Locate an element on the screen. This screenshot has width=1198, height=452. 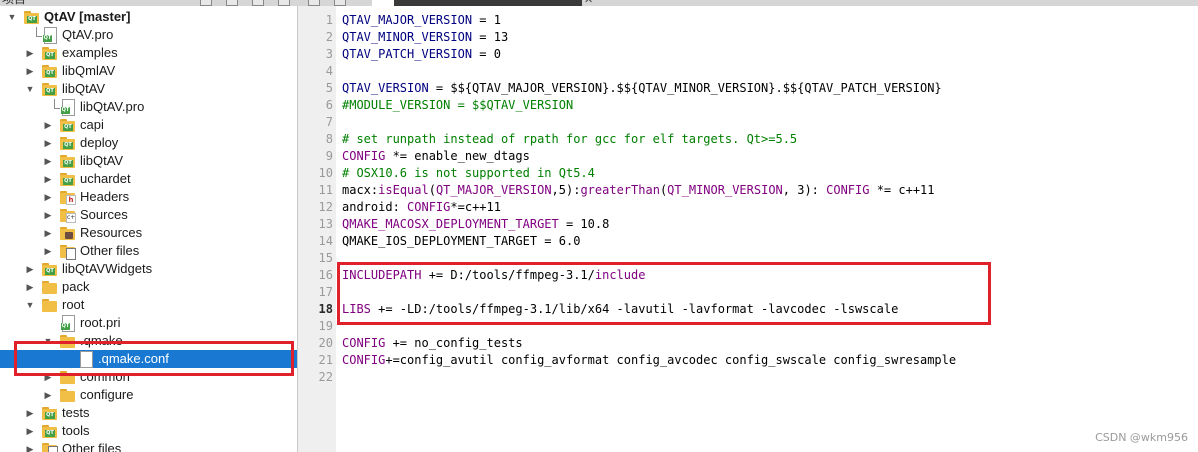
tree-item-label: deploy is located at coordinates (99, 142).